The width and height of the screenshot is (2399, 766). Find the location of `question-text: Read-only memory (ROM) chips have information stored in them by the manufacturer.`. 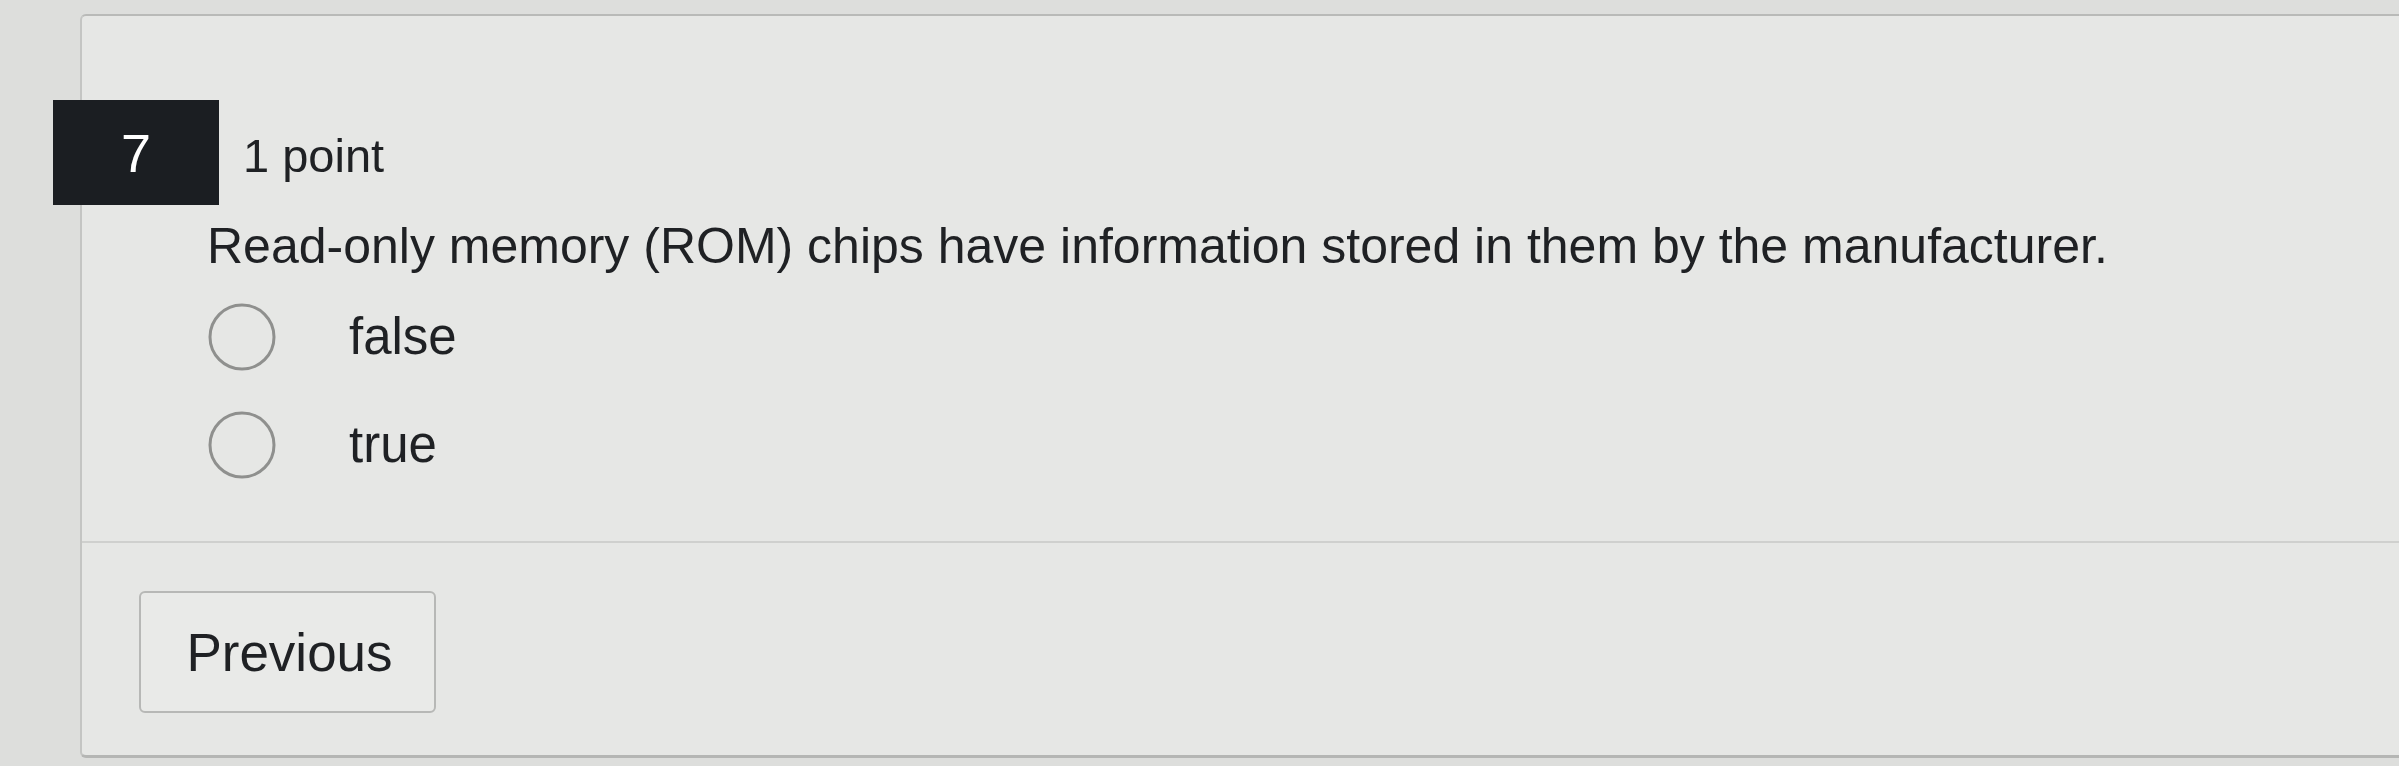

question-text: Read-only memory (ROM) chips have information stored in them by the manufacturer. is located at coordinates (1157, 246).